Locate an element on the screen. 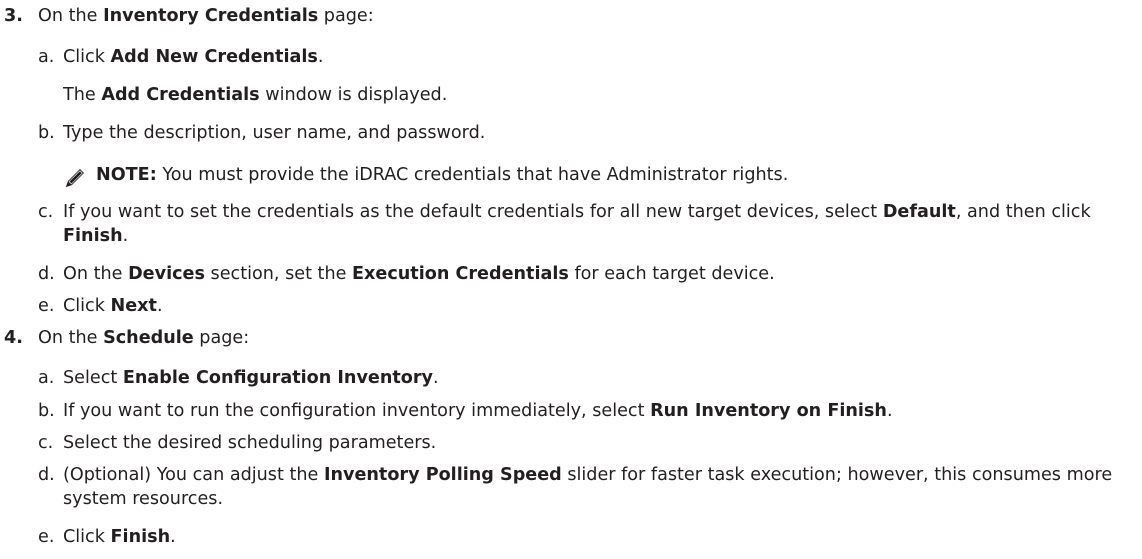 This screenshot has width=1142, height=559. step-text: On the Schedule page: is located at coordinates (143, 338).